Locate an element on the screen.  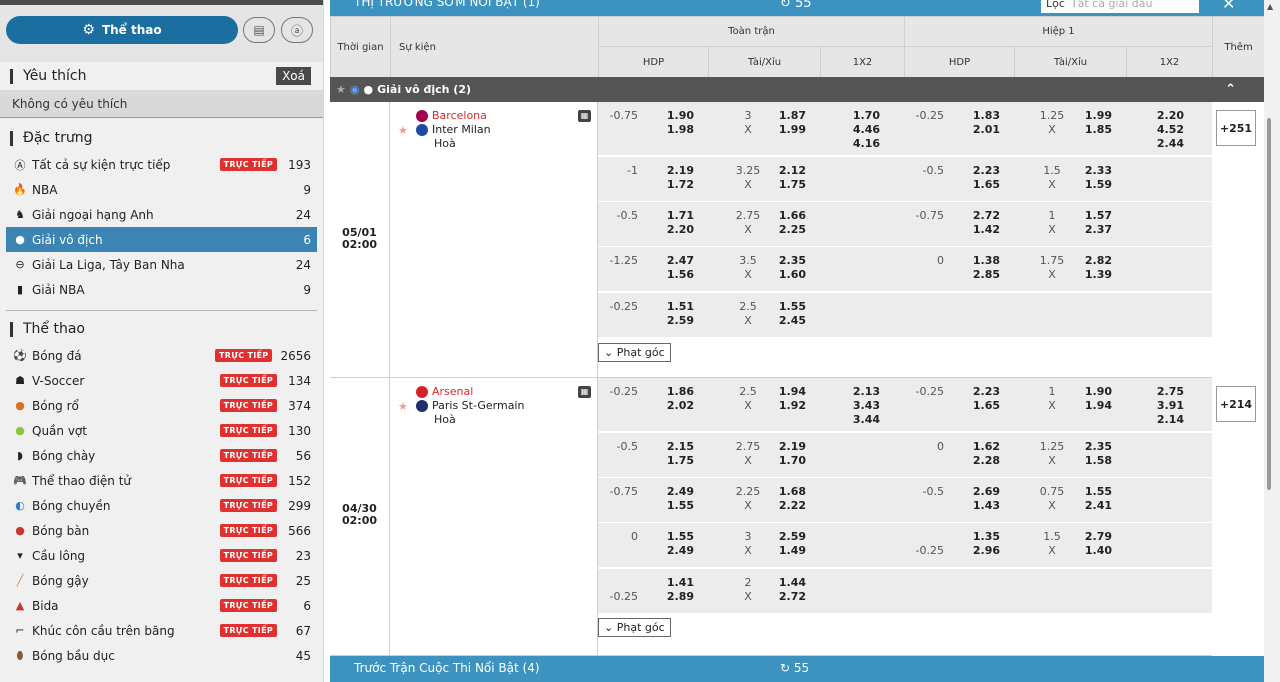
fulltime-under-odds: 2.72 is located at coordinates (782, 597).